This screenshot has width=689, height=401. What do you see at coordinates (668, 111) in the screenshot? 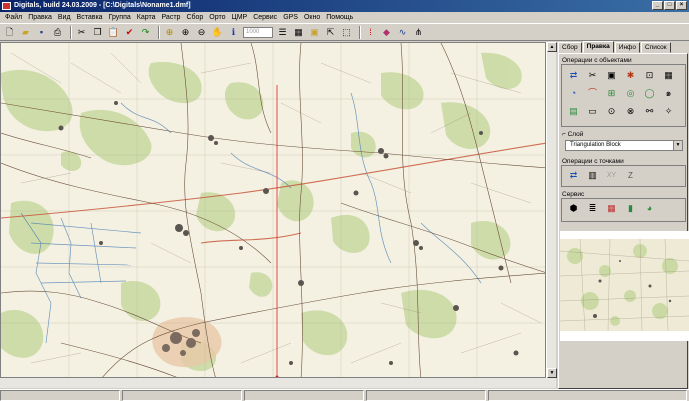
I see `satellite-icon: ✧` at bounding box center [668, 111].